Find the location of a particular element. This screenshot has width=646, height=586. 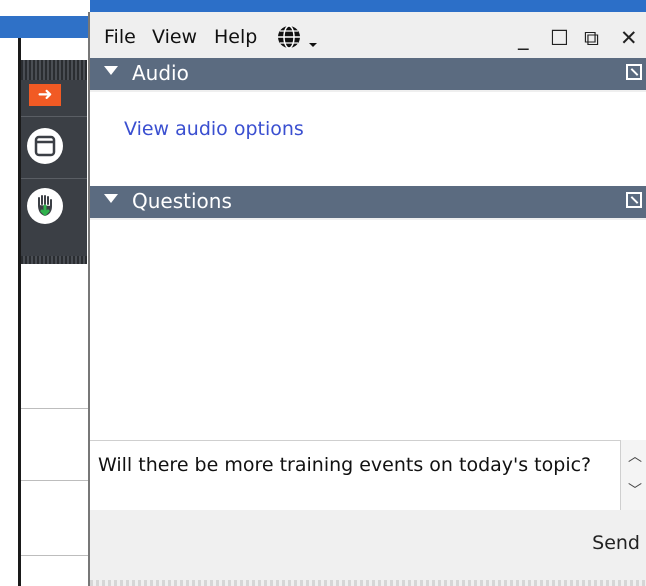

audio-panel-title: Audio is located at coordinates (160, 73).